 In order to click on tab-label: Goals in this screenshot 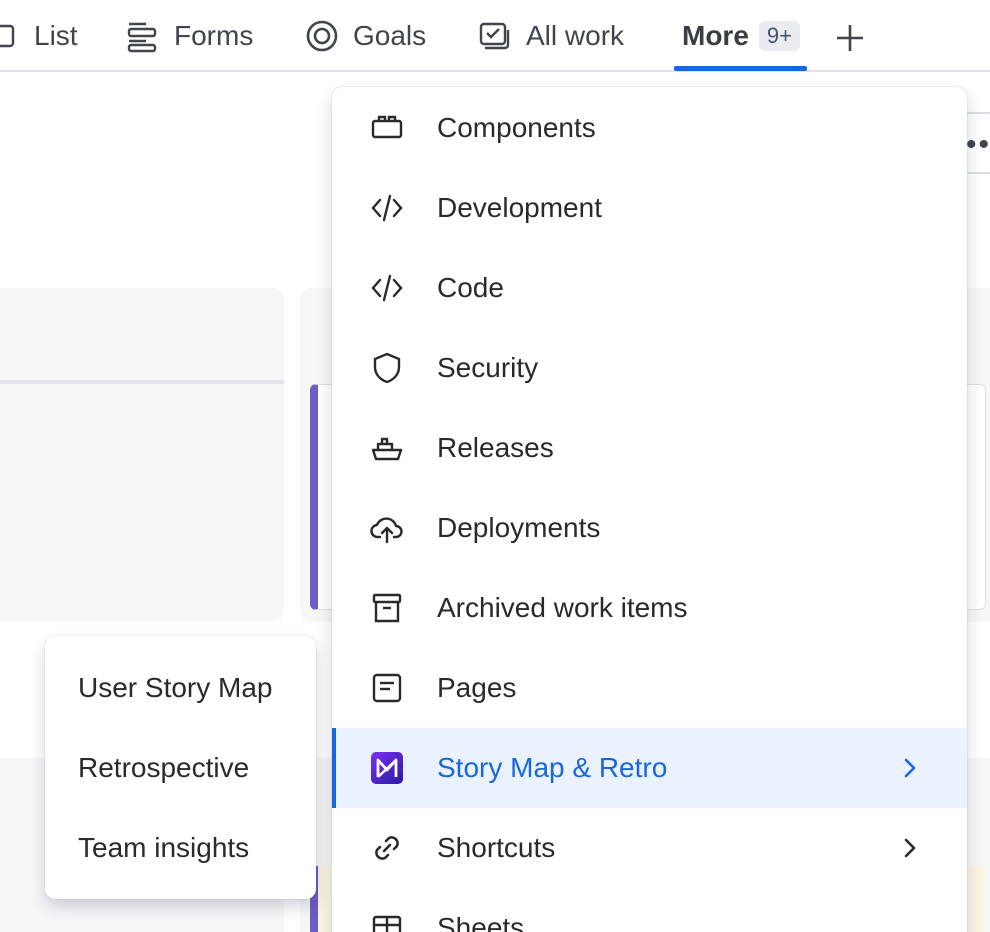, I will do `click(390, 35)`.